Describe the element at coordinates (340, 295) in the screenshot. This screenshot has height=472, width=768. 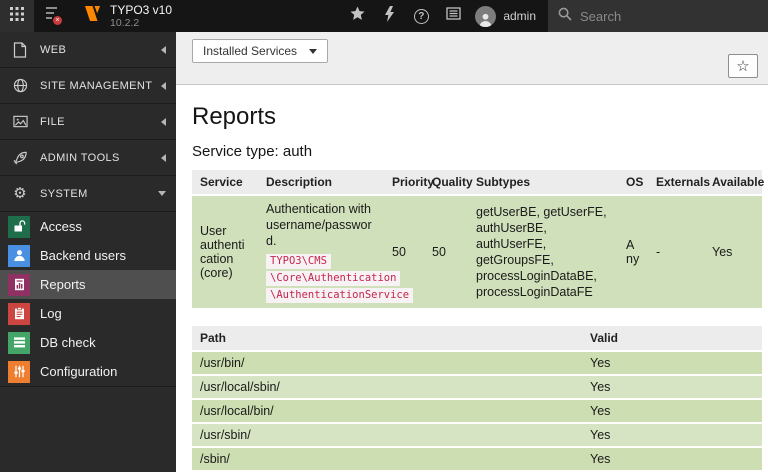
I see `service-class-code: \AuthenticationService` at that location.